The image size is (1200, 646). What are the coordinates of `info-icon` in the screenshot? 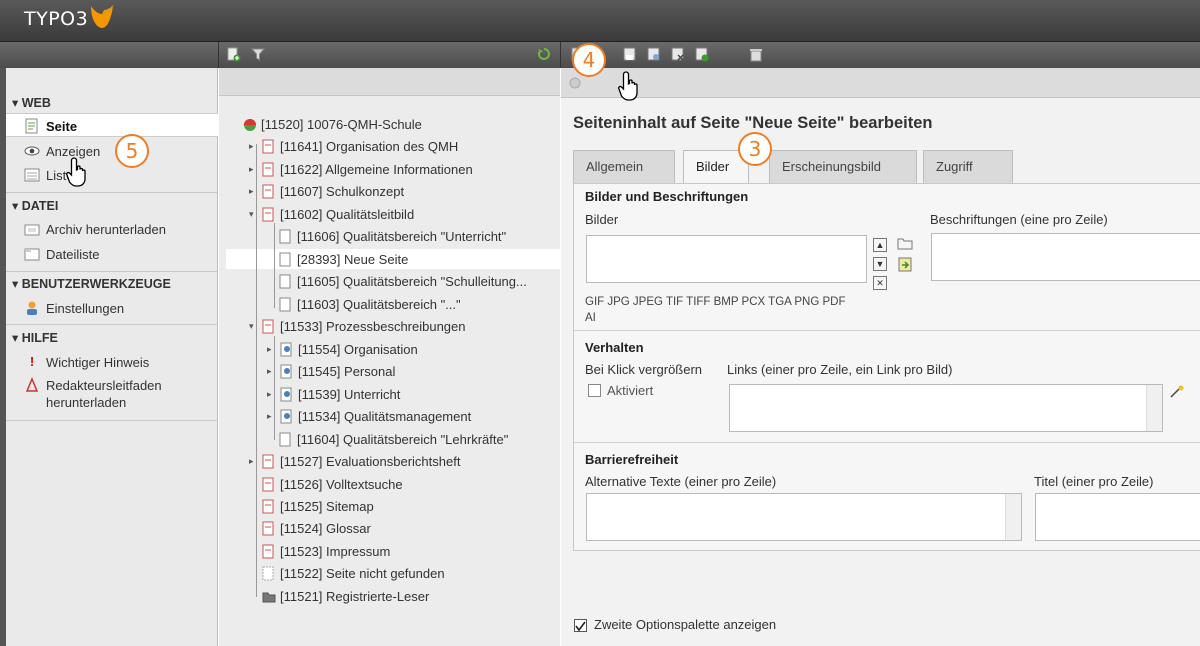 It's located at (575, 83).